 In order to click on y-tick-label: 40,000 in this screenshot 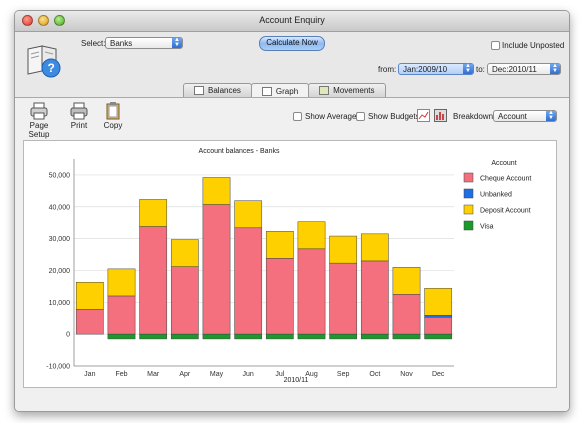, I will do `click(60, 207)`.